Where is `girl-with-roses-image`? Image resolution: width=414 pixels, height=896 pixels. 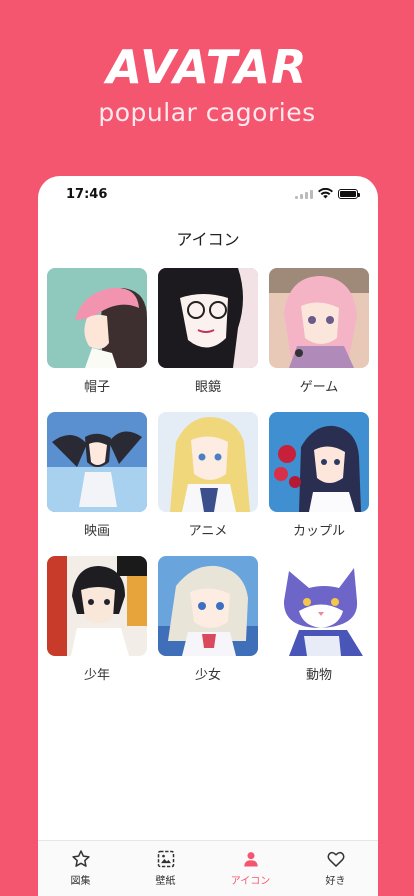
girl-with-roses-image is located at coordinates (319, 462).